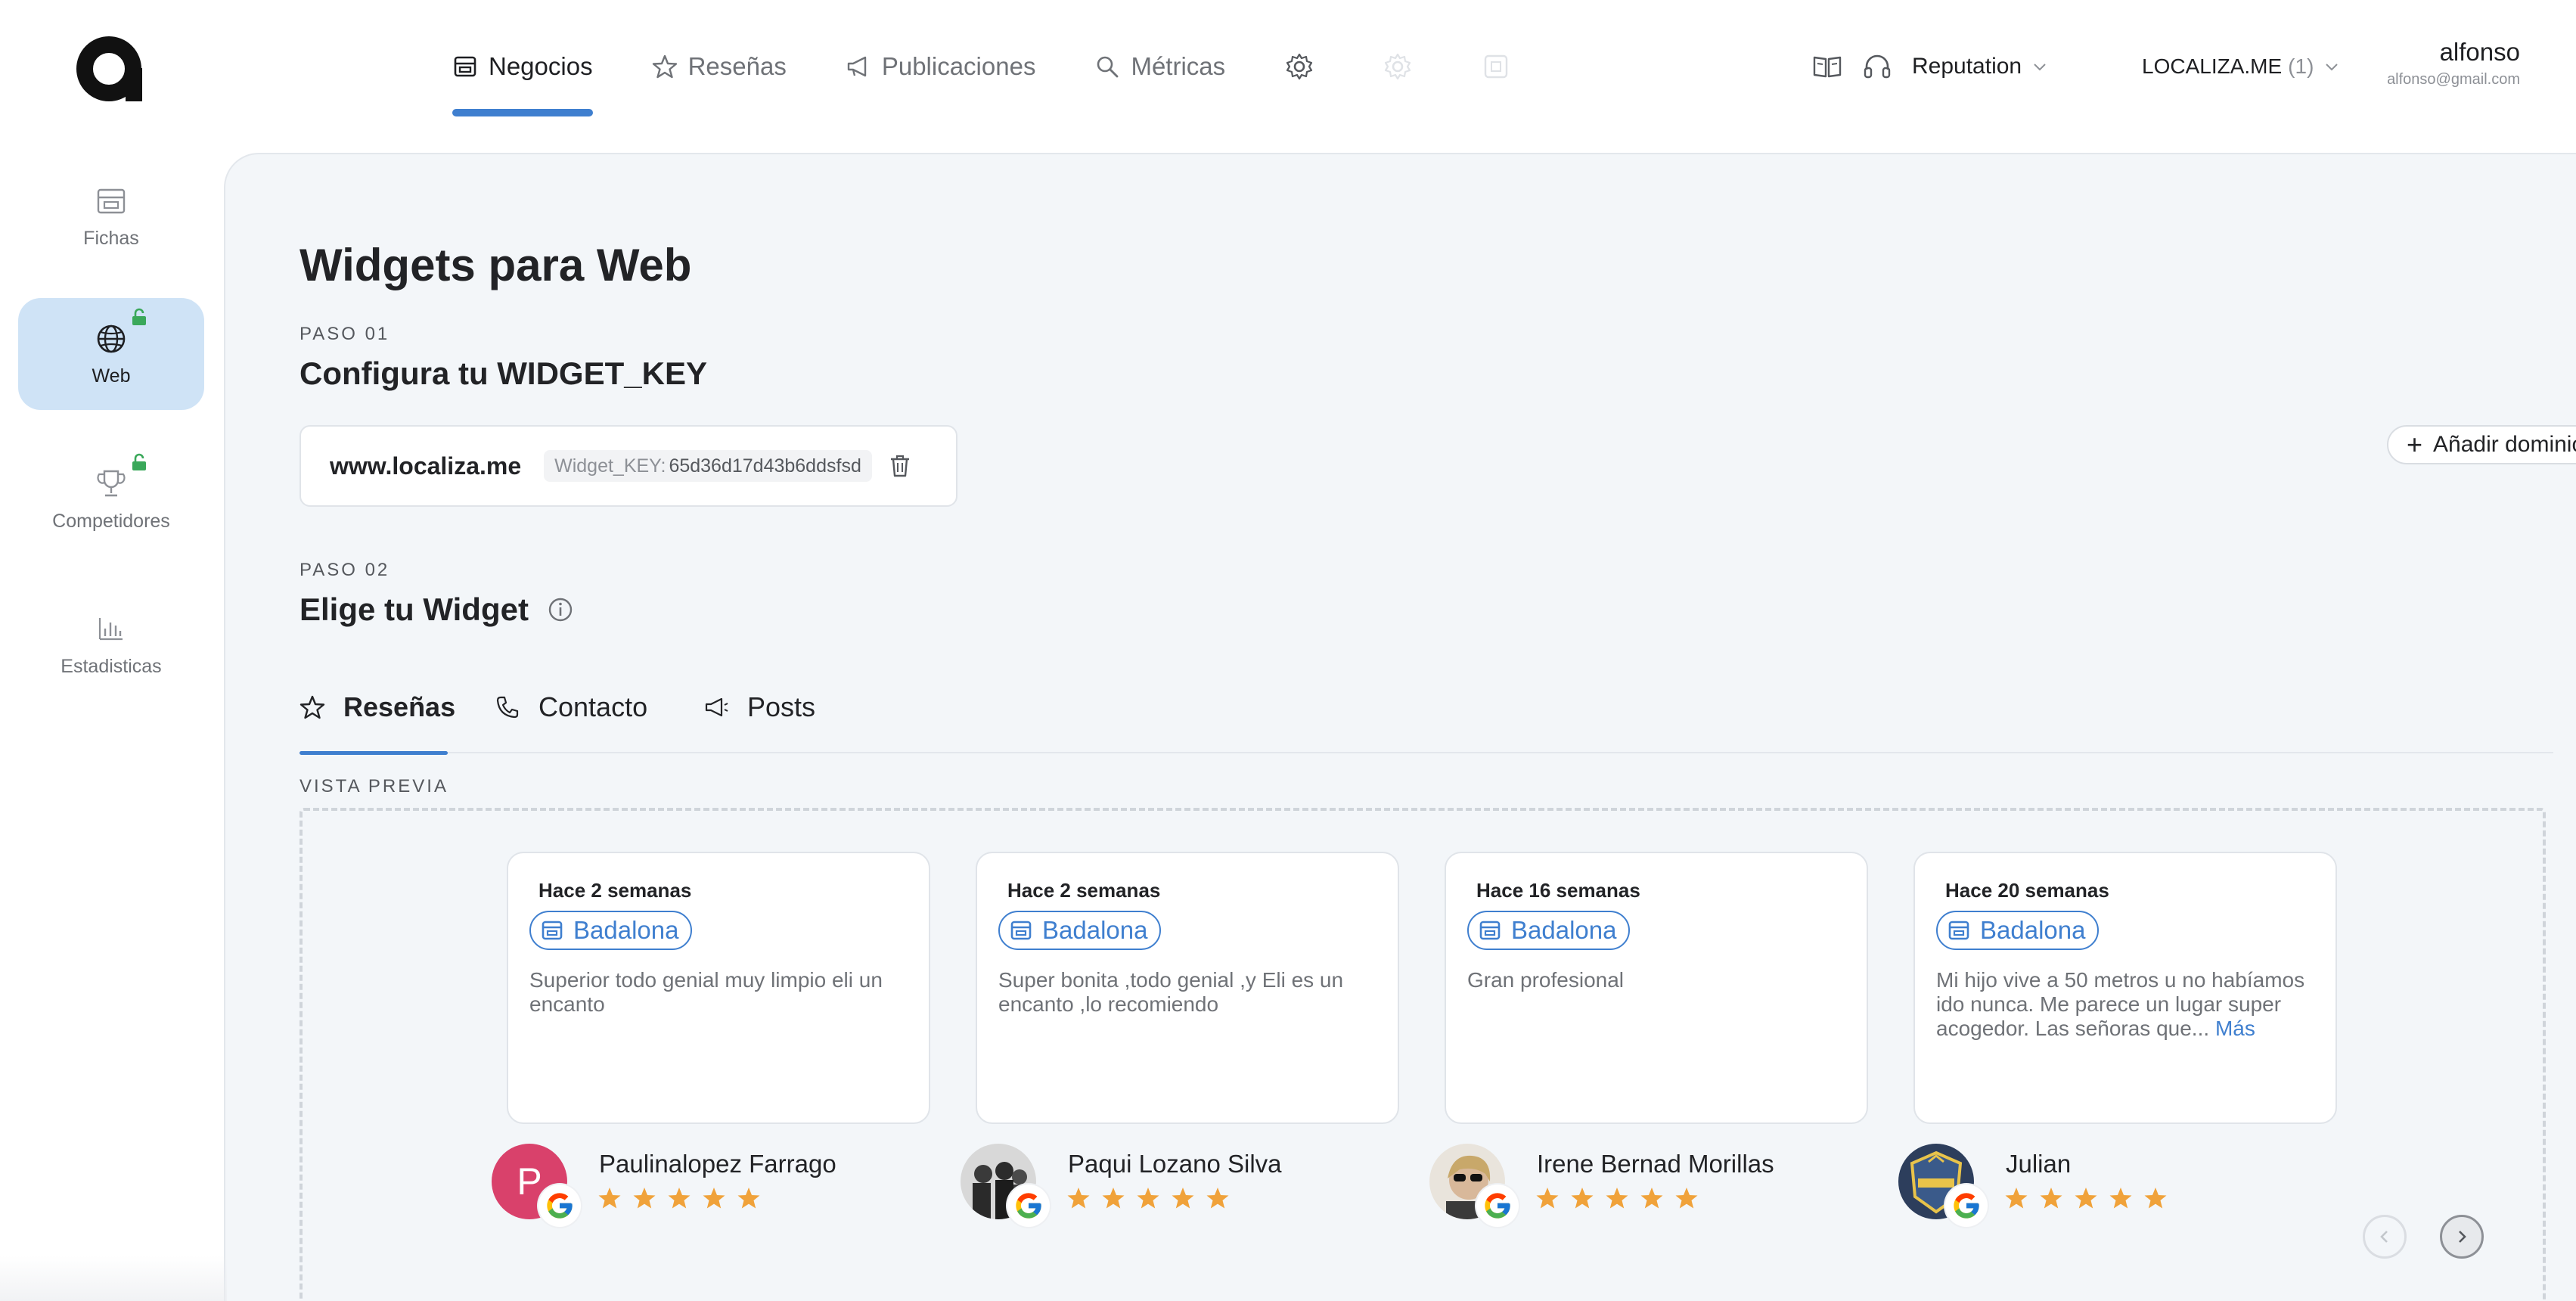  What do you see at coordinates (111, 644) in the screenshot?
I see `sidebar-item-estadisticas: Estadisticas` at bounding box center [111, 644].